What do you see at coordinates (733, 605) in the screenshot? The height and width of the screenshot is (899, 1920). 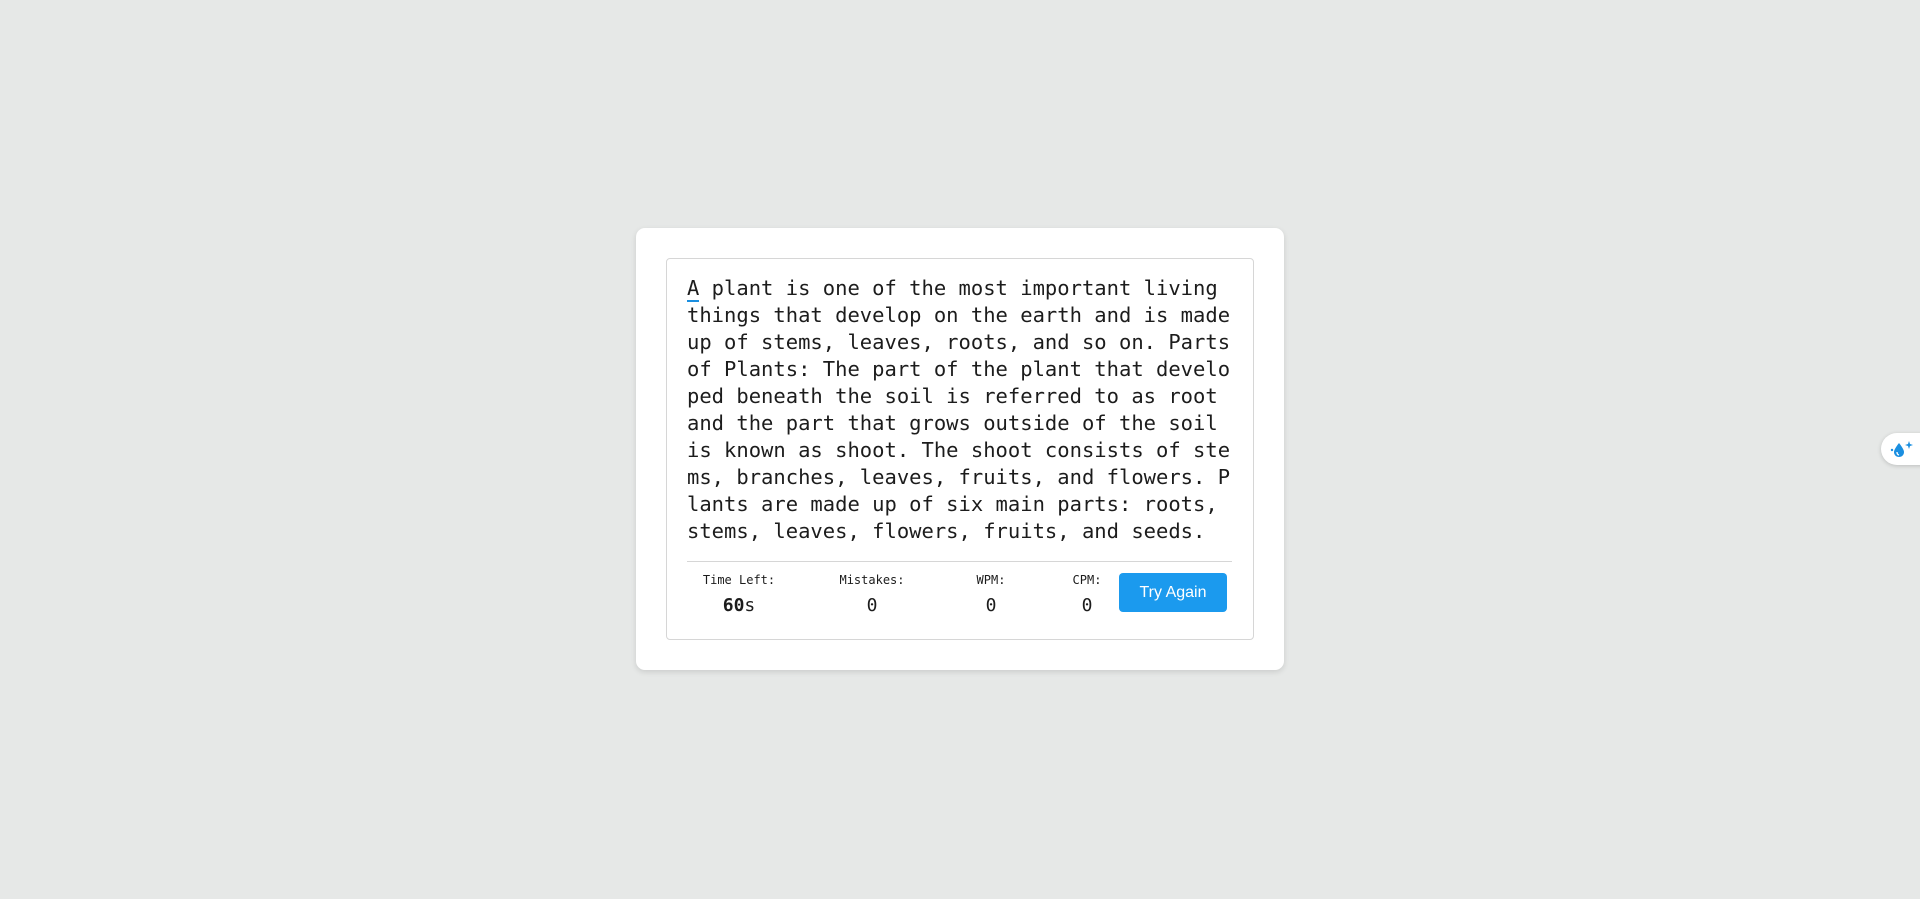 I see `time-left-number: 60` at bounding box center [733, 605].